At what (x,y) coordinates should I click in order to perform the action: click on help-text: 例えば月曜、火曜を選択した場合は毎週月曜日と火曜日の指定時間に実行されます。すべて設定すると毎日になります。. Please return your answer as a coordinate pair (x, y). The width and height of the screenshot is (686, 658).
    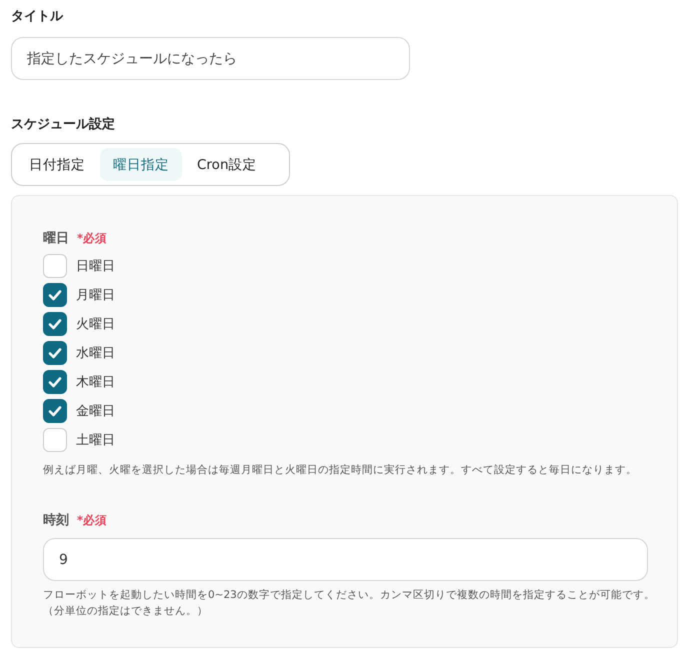
    Looking at the image, I should click on (340, 470).